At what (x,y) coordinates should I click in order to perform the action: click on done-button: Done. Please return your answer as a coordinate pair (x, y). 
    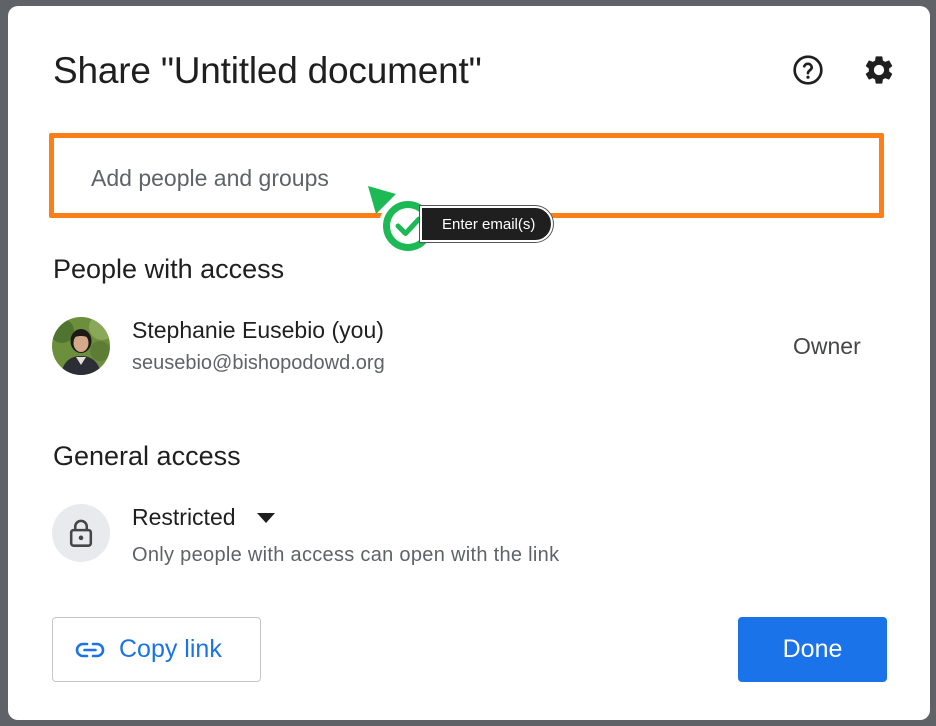
    Looking at the image, I should click on (812, 649).